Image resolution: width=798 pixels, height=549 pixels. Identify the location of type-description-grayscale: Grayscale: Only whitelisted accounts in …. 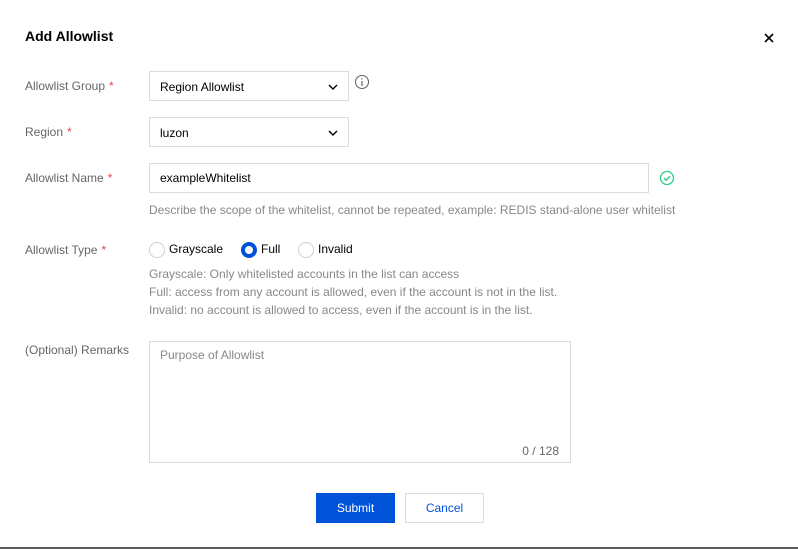
(304, 274).